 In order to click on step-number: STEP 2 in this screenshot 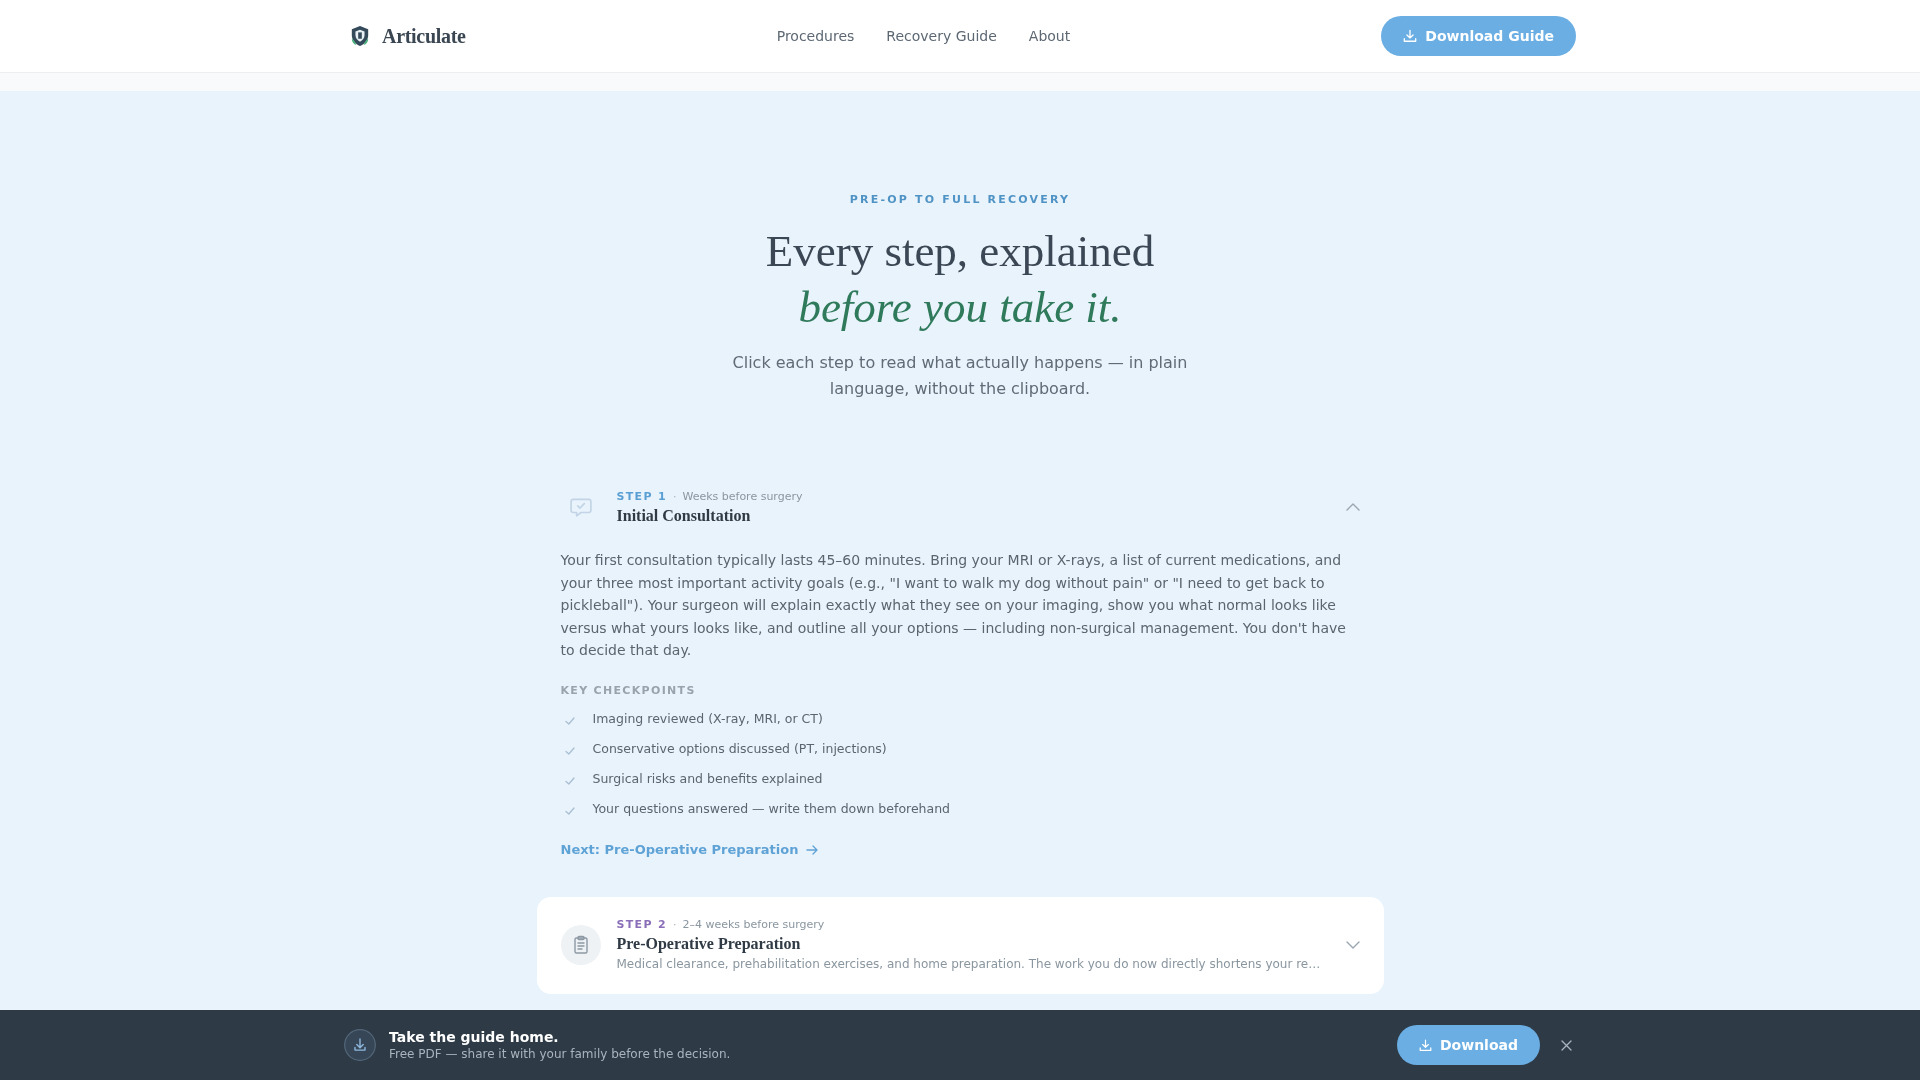, I will do `click(641, 924)`.